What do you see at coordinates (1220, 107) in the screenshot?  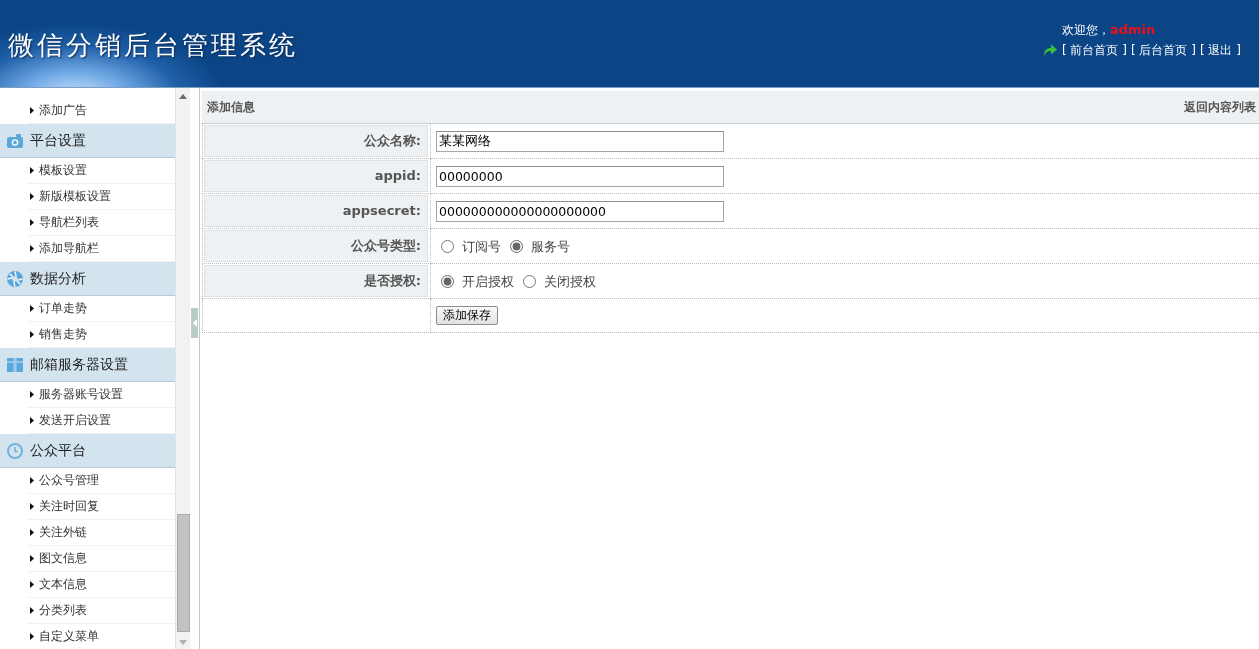 I see `back-link: 返回内容列表` at bounding box center [1220, 107].